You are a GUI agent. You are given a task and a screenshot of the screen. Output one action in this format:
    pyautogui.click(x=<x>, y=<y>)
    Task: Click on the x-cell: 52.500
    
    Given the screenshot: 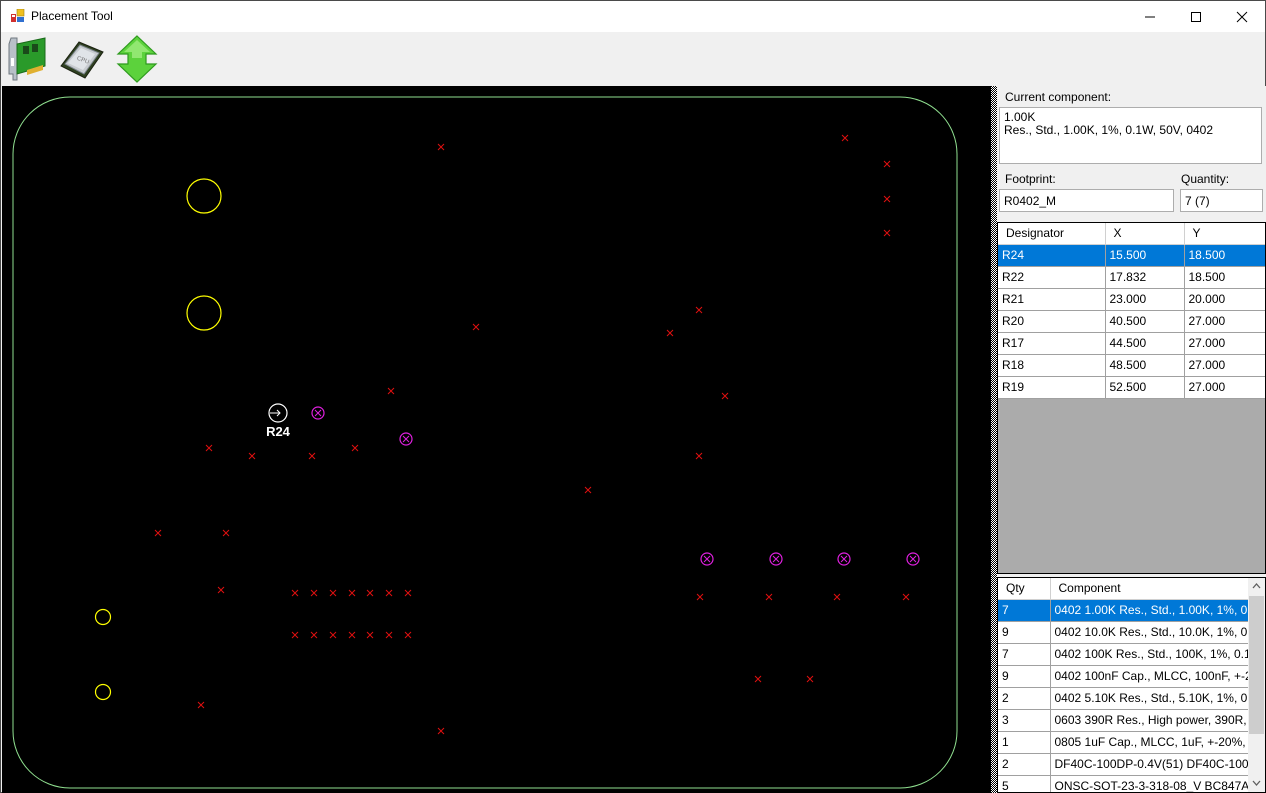 What is the action you would take?
    pyautogui.click(x=1145, y=387)
    